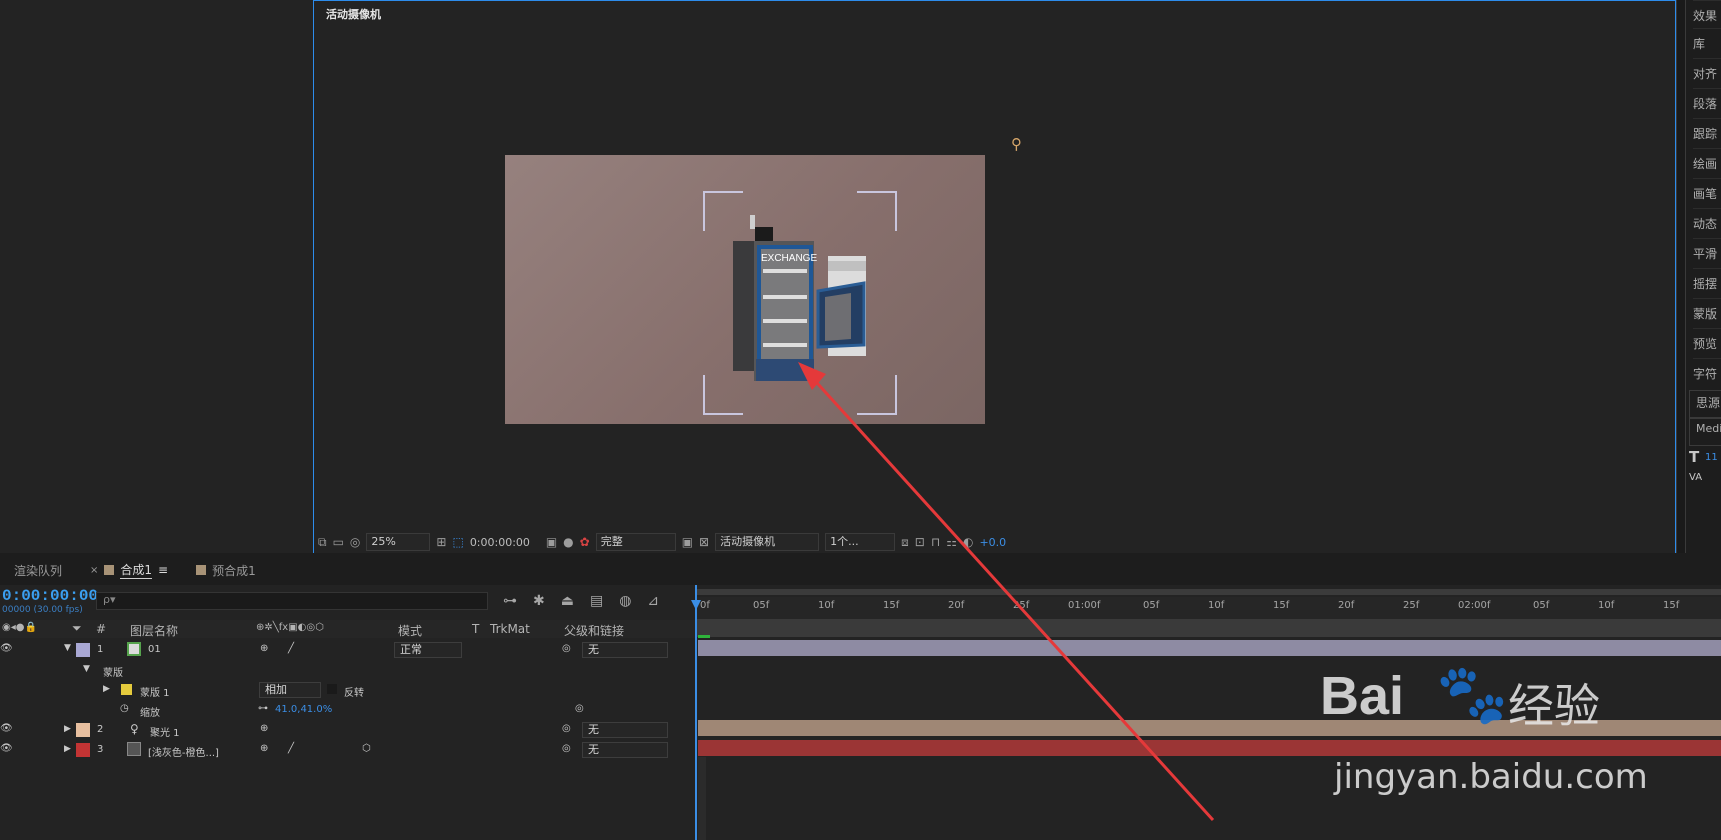  What do you see at coordinates (1362, 696) in the screenshot?
I see `watermark-brand: Bai` at bounding box center [1362, 696].